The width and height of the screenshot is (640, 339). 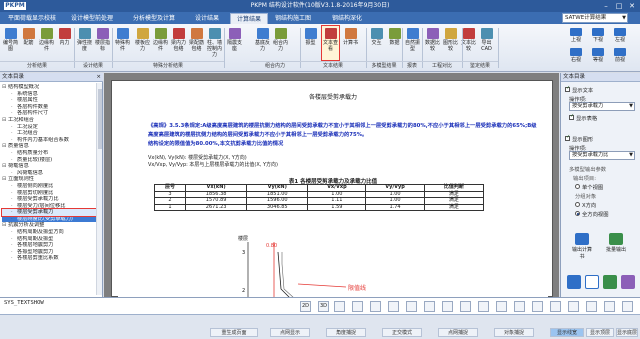 I want to click on status-toggle-5: 对象捕捉, so click(x=514, y=332).